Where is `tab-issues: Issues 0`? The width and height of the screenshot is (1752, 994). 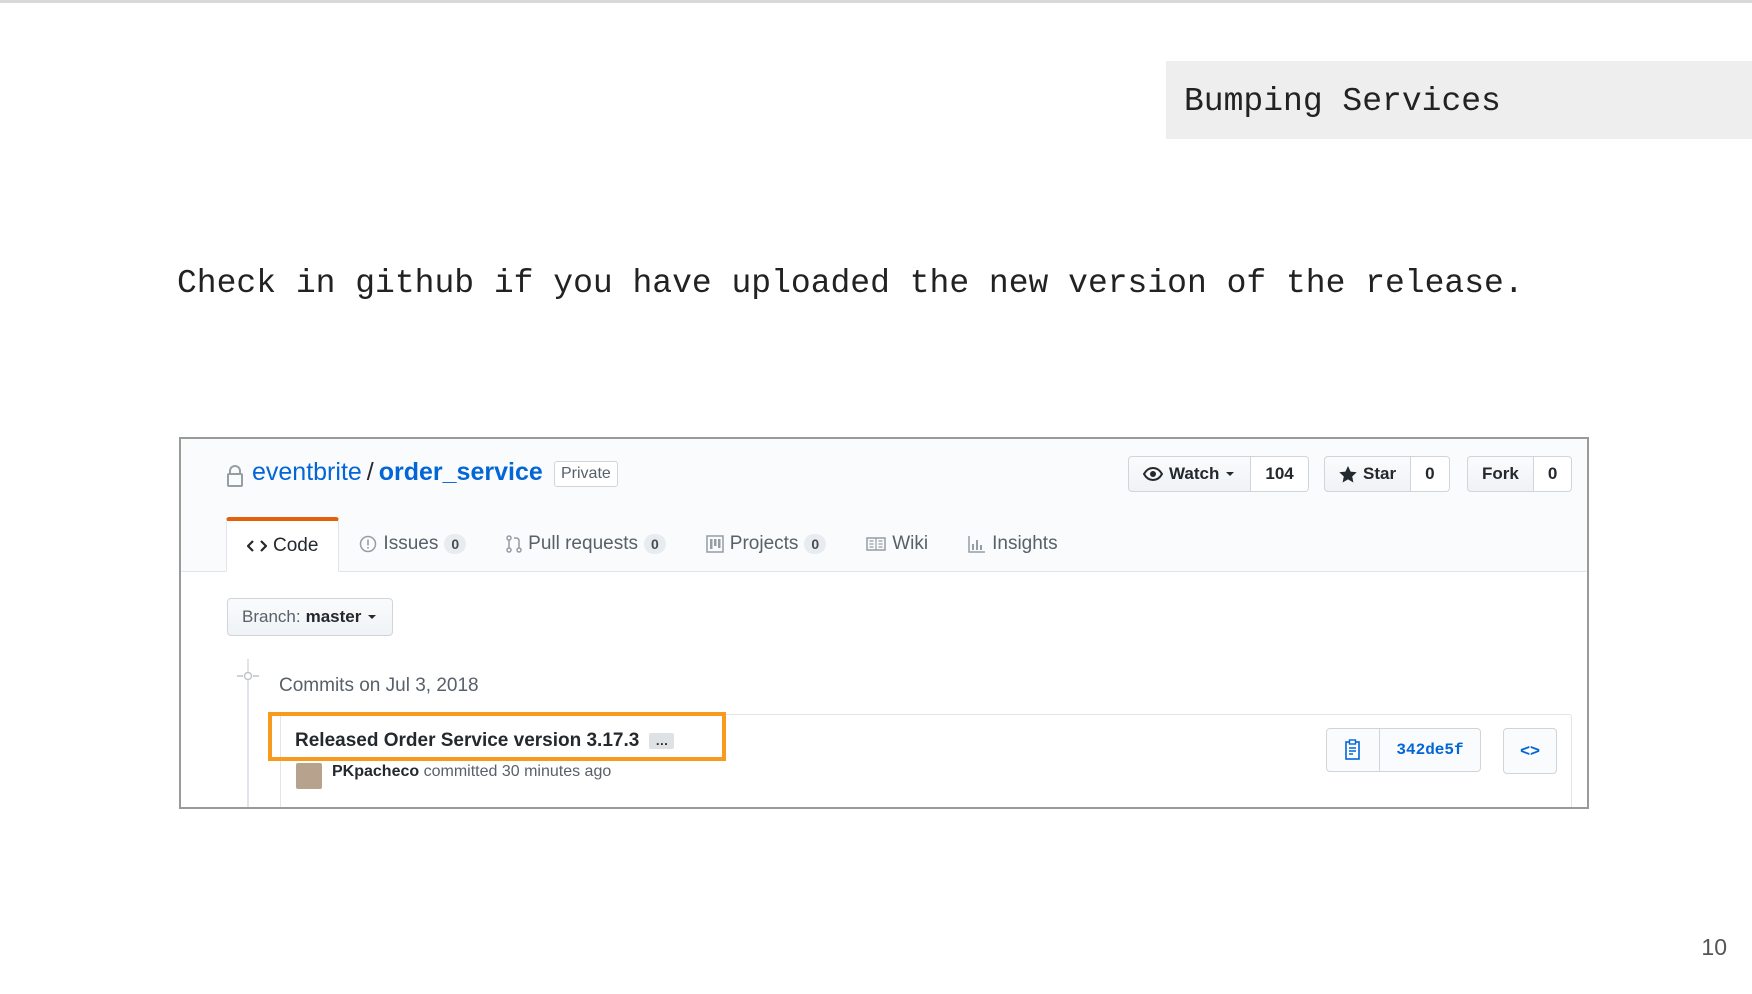 tab-issues: Issues 0 is located at coordinates (412, 543).